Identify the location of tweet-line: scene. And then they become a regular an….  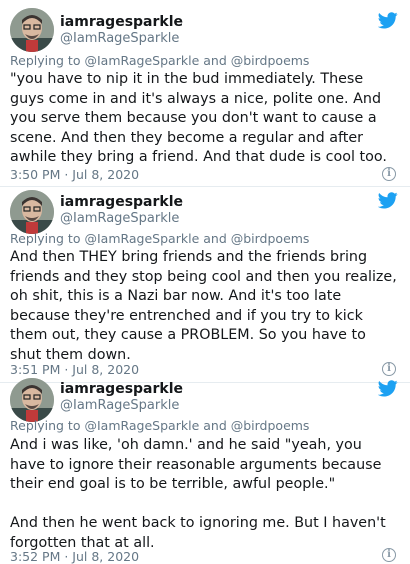
(187, 137).